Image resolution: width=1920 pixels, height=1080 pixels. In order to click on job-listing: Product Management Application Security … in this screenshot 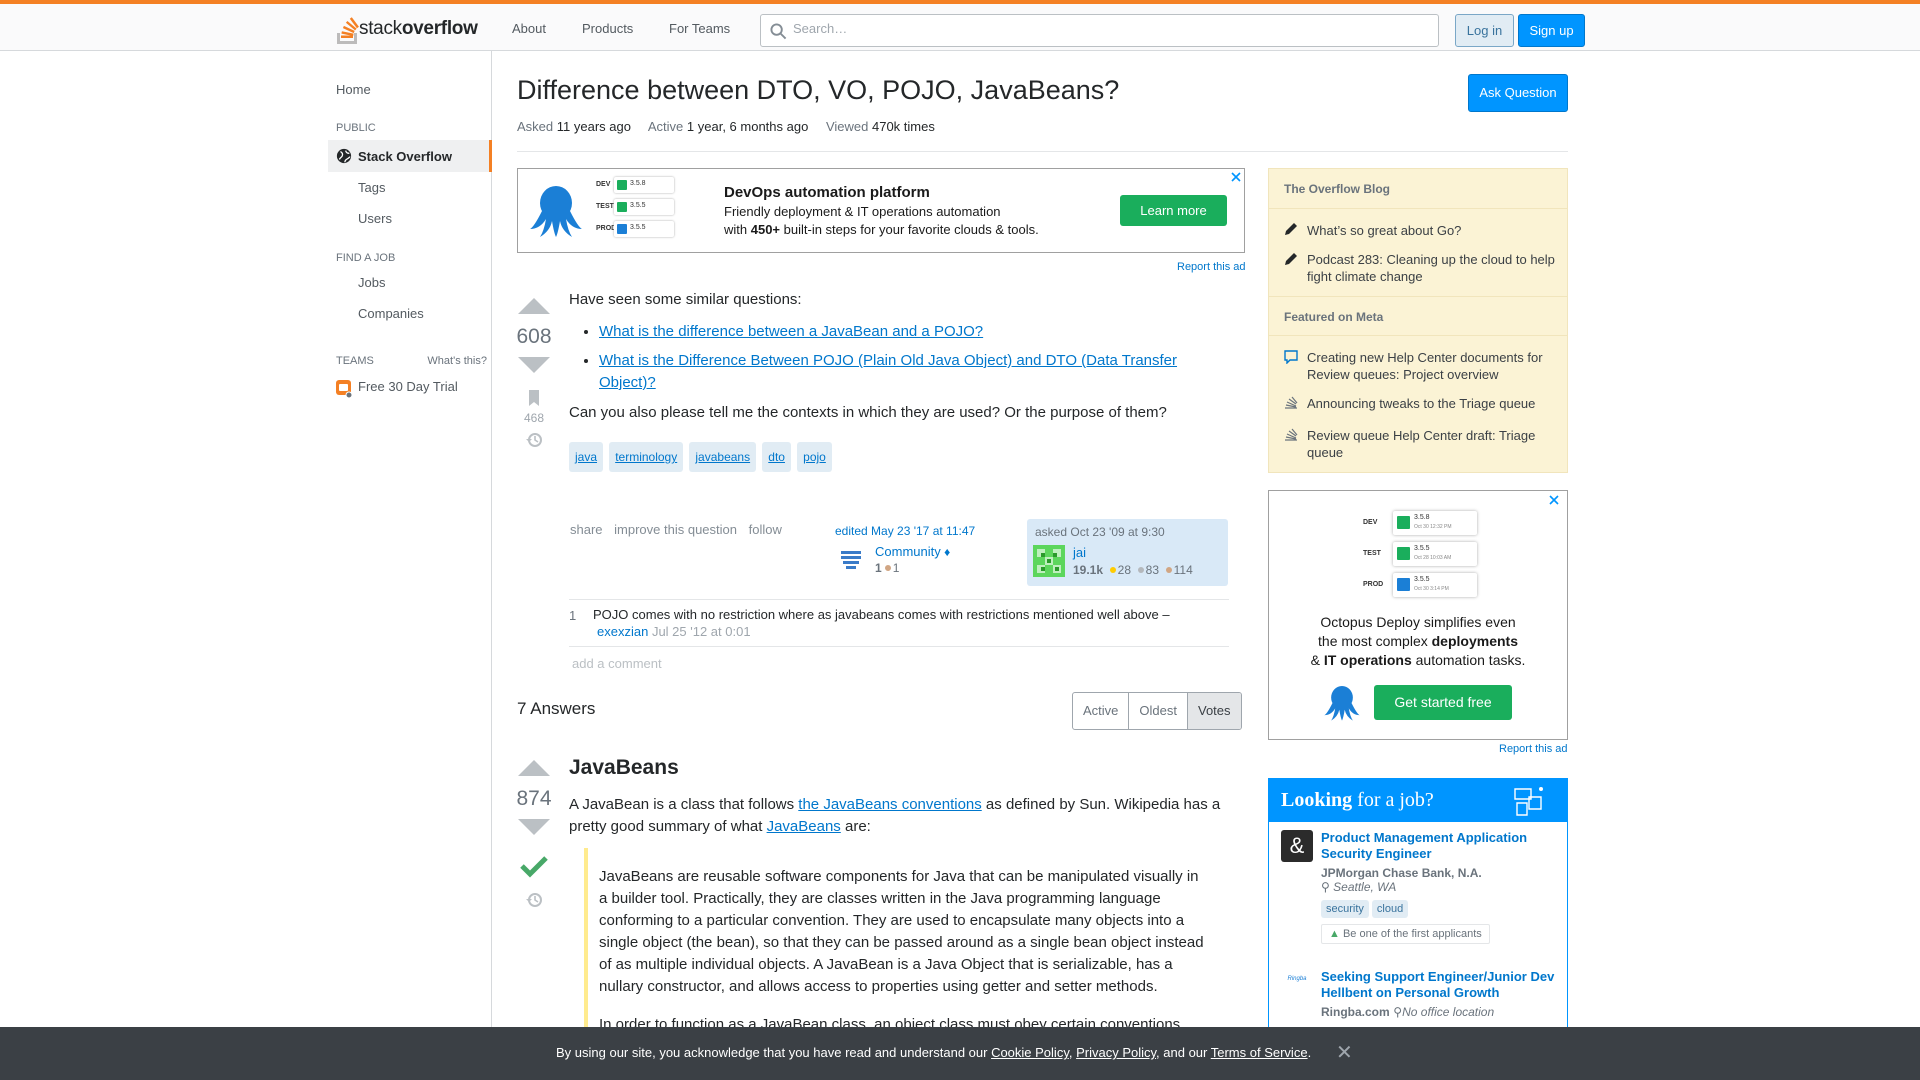, I will do `click(1438, 887)`.